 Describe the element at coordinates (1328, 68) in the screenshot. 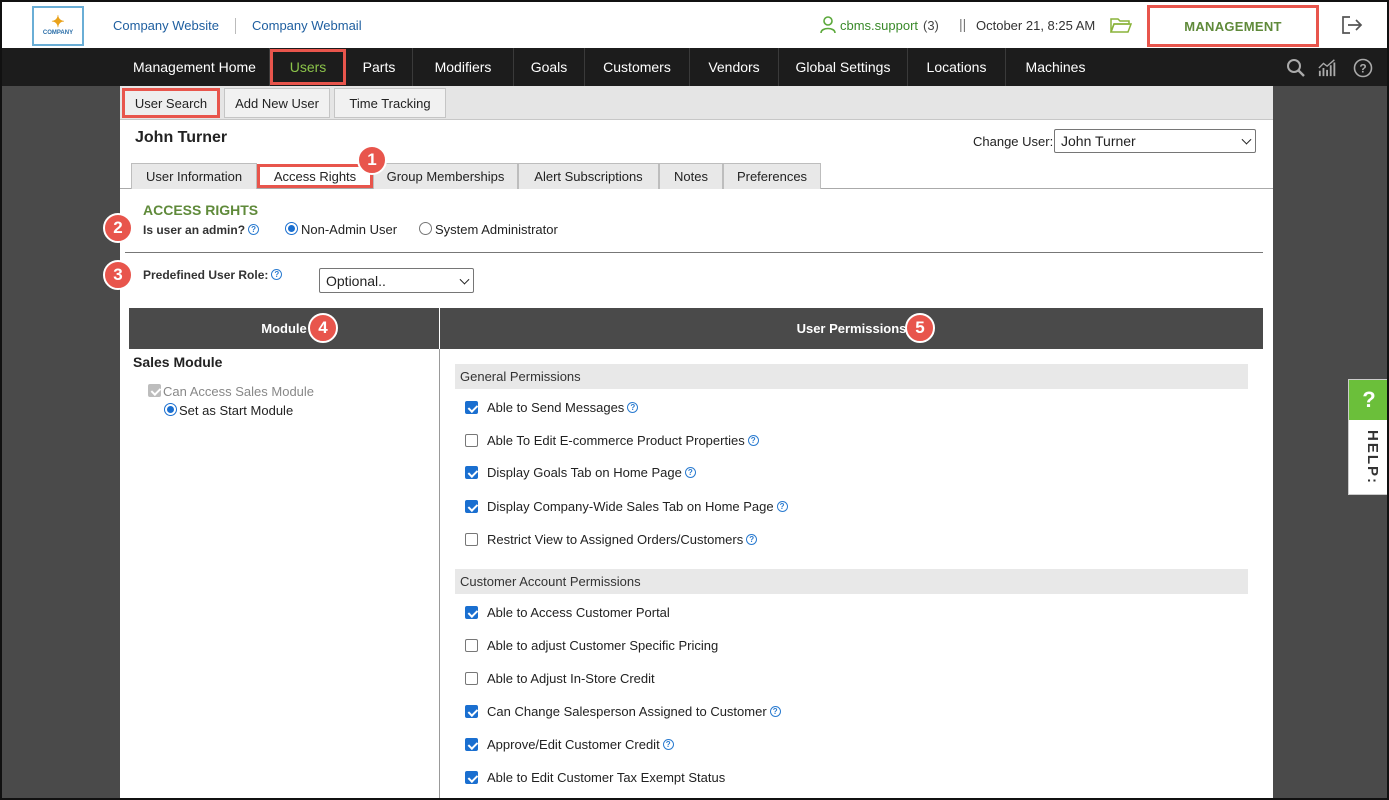

I see `analytics-icon` at that location.